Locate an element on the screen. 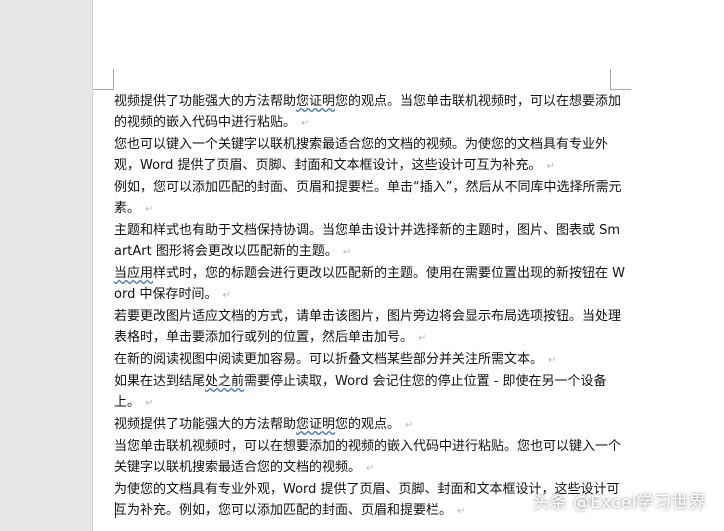  paragraph-9: 视频提供了功能强大的方法帮助您证明您的观点。 ↵ is located at coordinates (264, 424).